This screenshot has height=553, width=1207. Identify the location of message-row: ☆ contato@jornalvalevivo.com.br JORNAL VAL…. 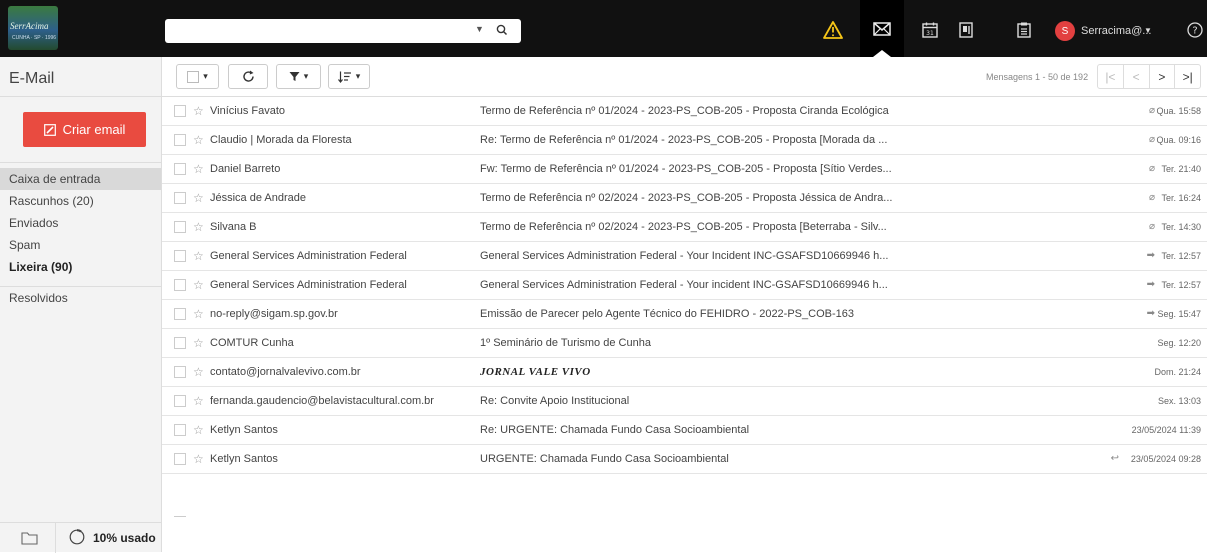
(684, 372).